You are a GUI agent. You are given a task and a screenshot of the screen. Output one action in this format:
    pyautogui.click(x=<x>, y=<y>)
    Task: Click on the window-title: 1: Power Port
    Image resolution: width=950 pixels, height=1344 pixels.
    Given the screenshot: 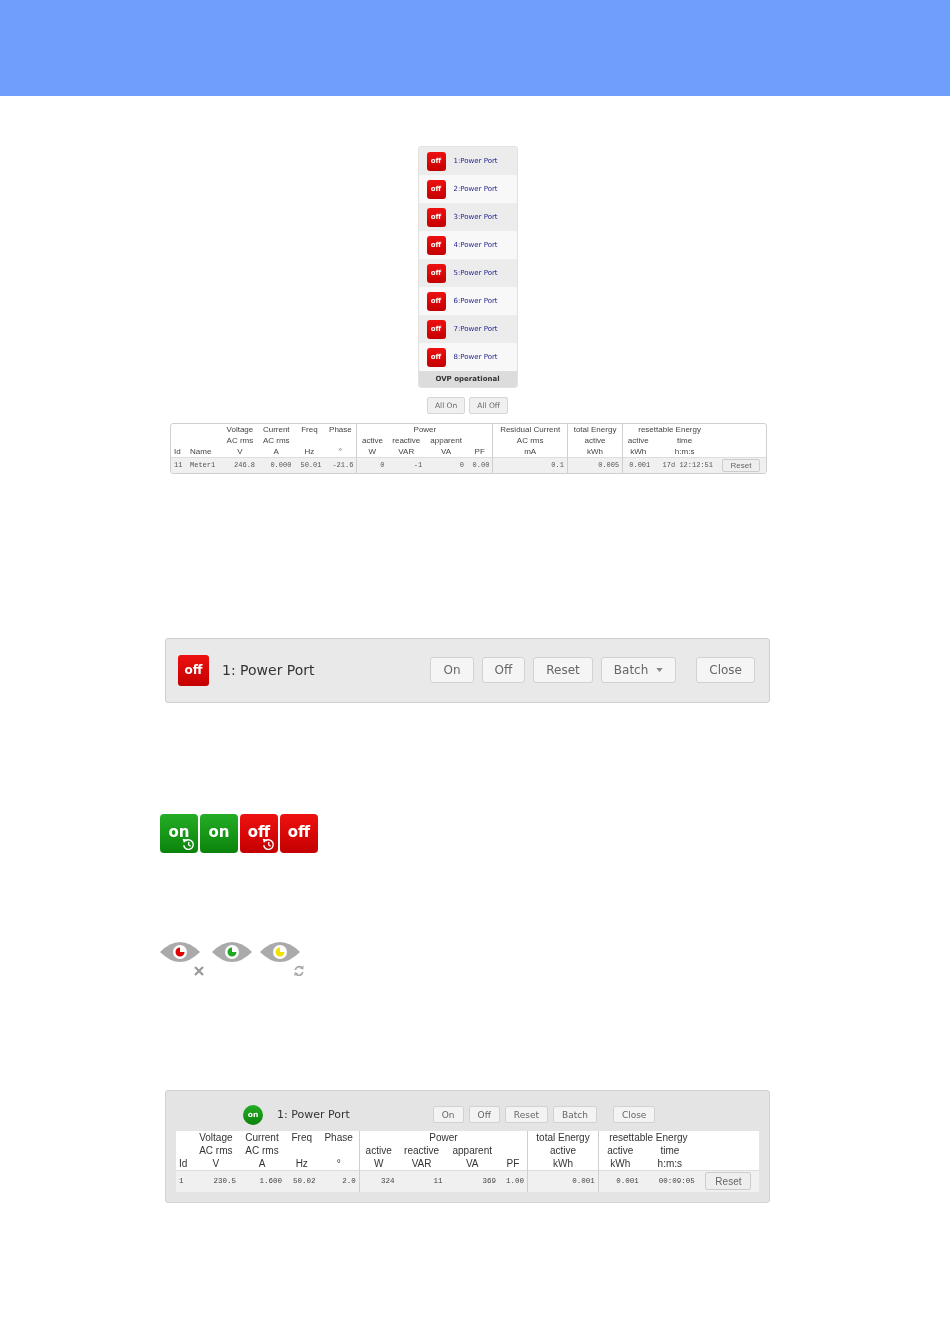 What is the action you would take?
    pyautogui.click(x=313, y=1114)
    